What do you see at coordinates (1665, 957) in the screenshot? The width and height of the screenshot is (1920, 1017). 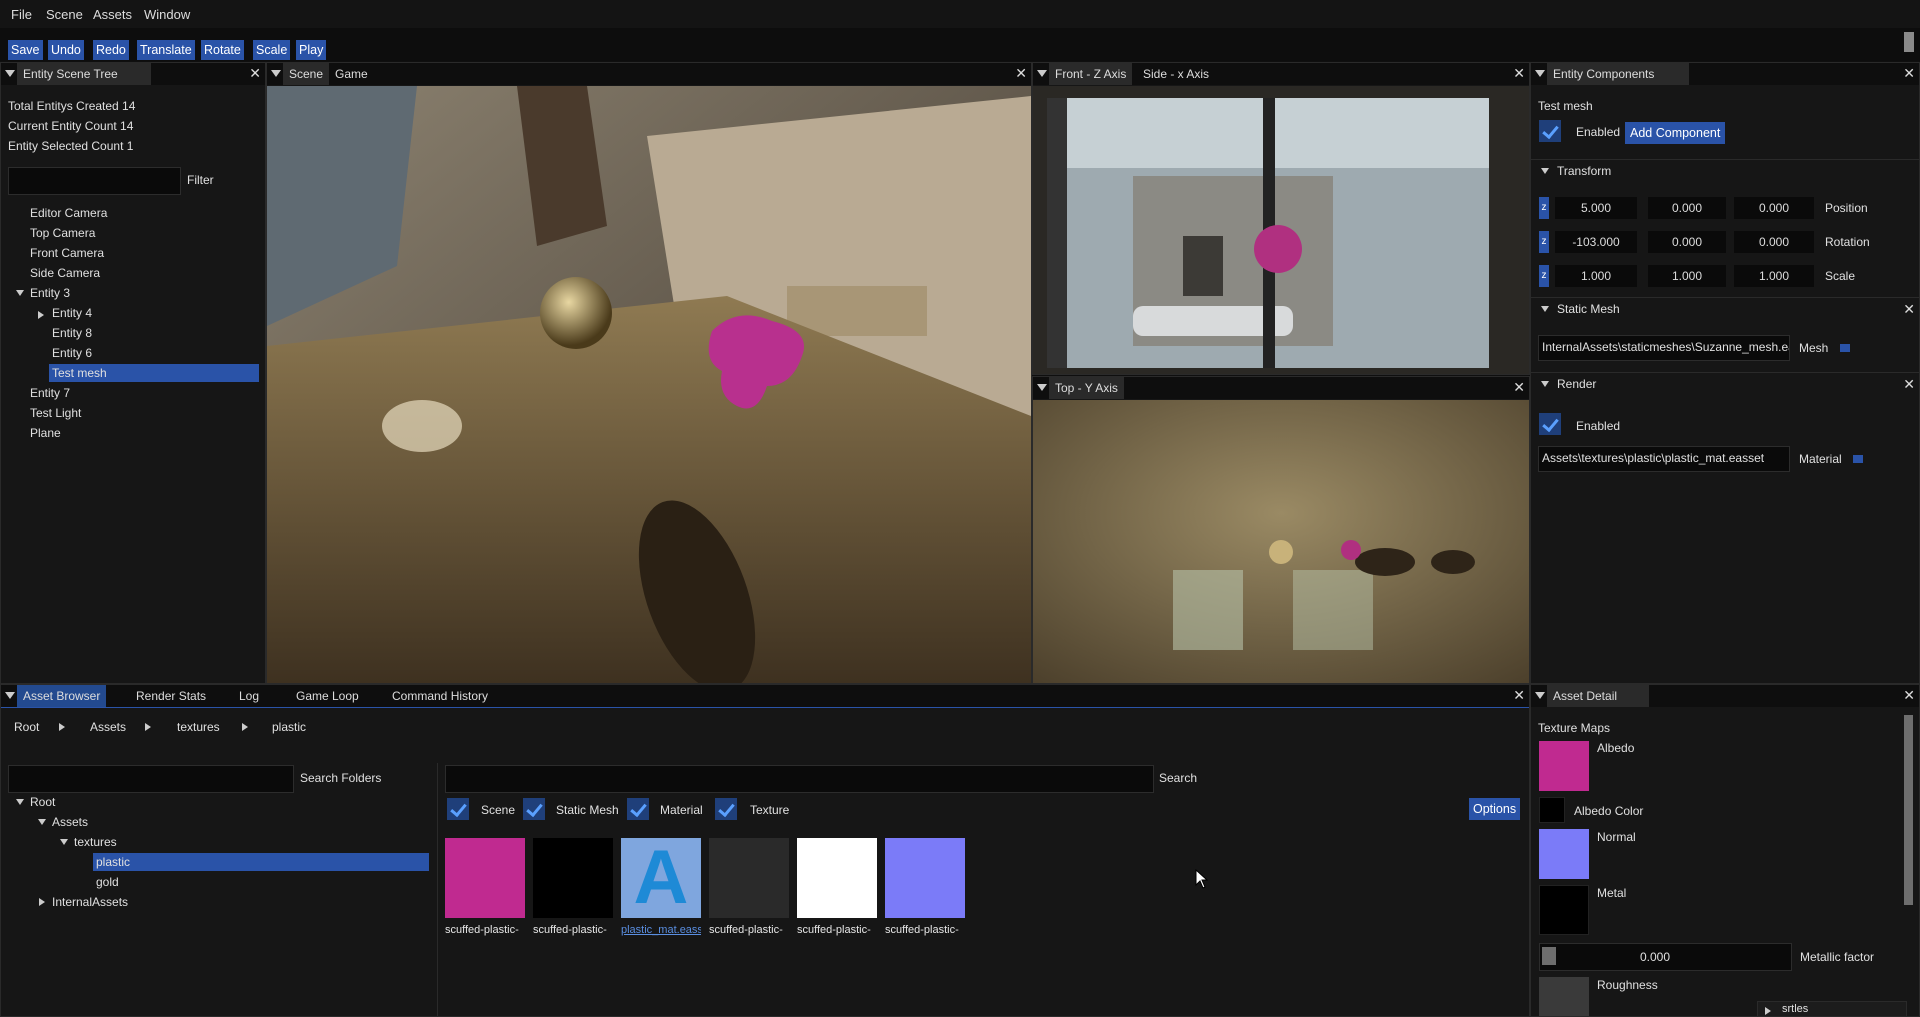 I see `metallic-slider: 0.000` at bounding box center [1665, 957].